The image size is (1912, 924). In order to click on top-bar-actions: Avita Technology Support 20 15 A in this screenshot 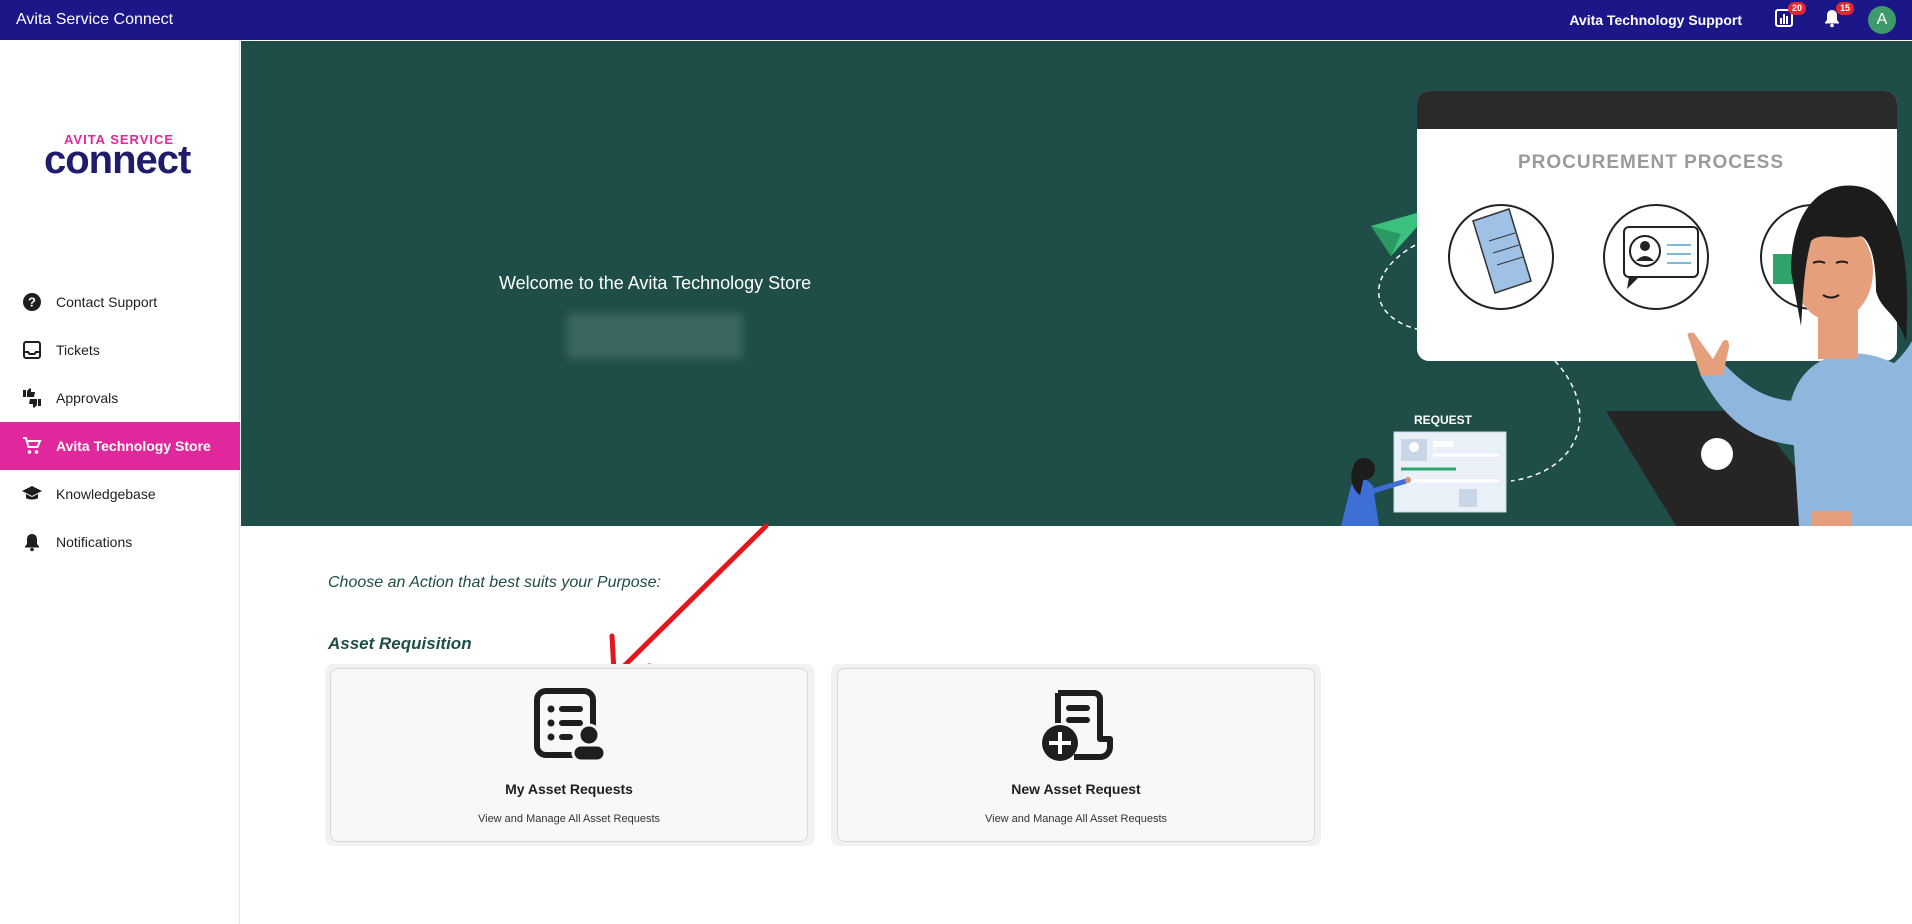, I will do `click(1732, 18)`.